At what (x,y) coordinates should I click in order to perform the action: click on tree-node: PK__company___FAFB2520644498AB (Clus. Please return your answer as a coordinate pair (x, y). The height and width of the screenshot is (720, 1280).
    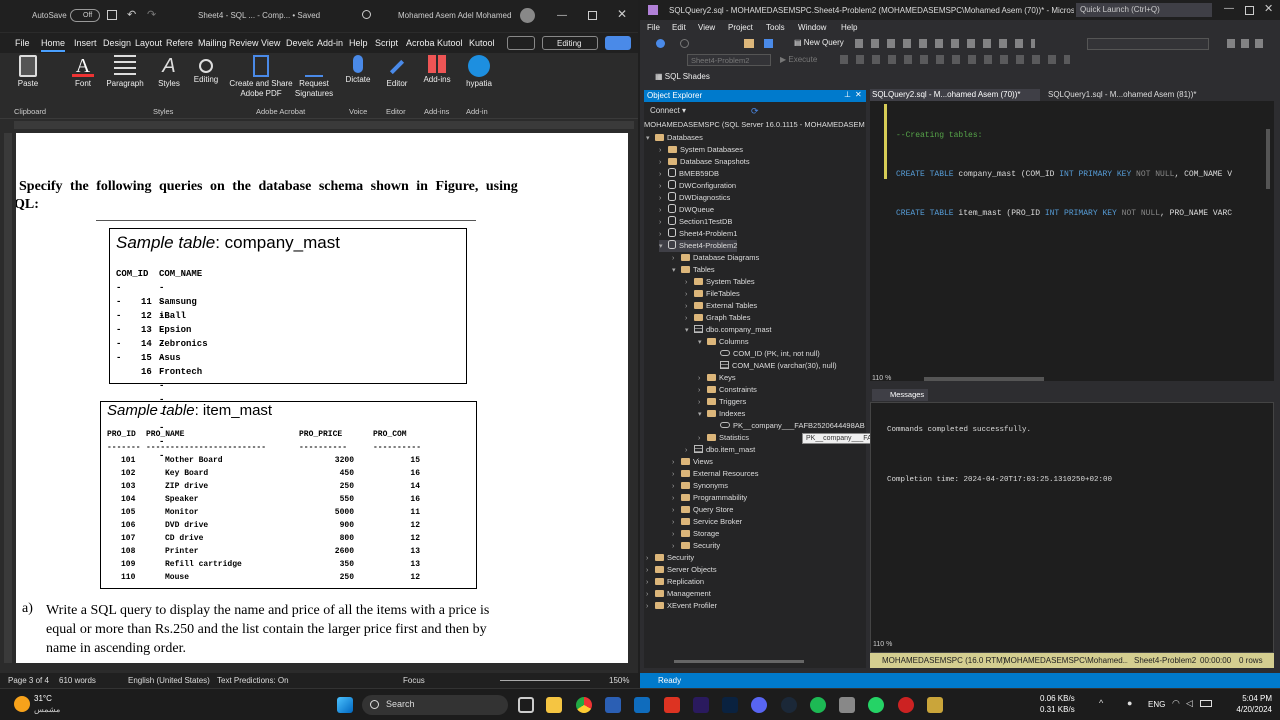
    Looking at the image, I should click on (788, 426).